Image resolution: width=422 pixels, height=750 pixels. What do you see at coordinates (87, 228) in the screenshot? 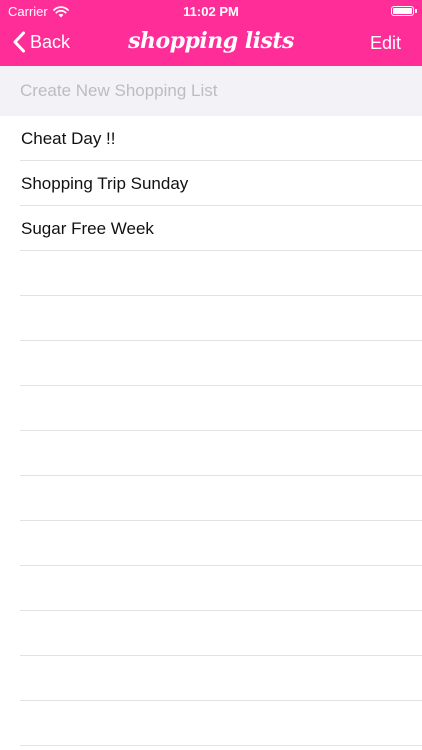
I see `list-item-label: Sugar Free Week` at bounding box center [87, 228].